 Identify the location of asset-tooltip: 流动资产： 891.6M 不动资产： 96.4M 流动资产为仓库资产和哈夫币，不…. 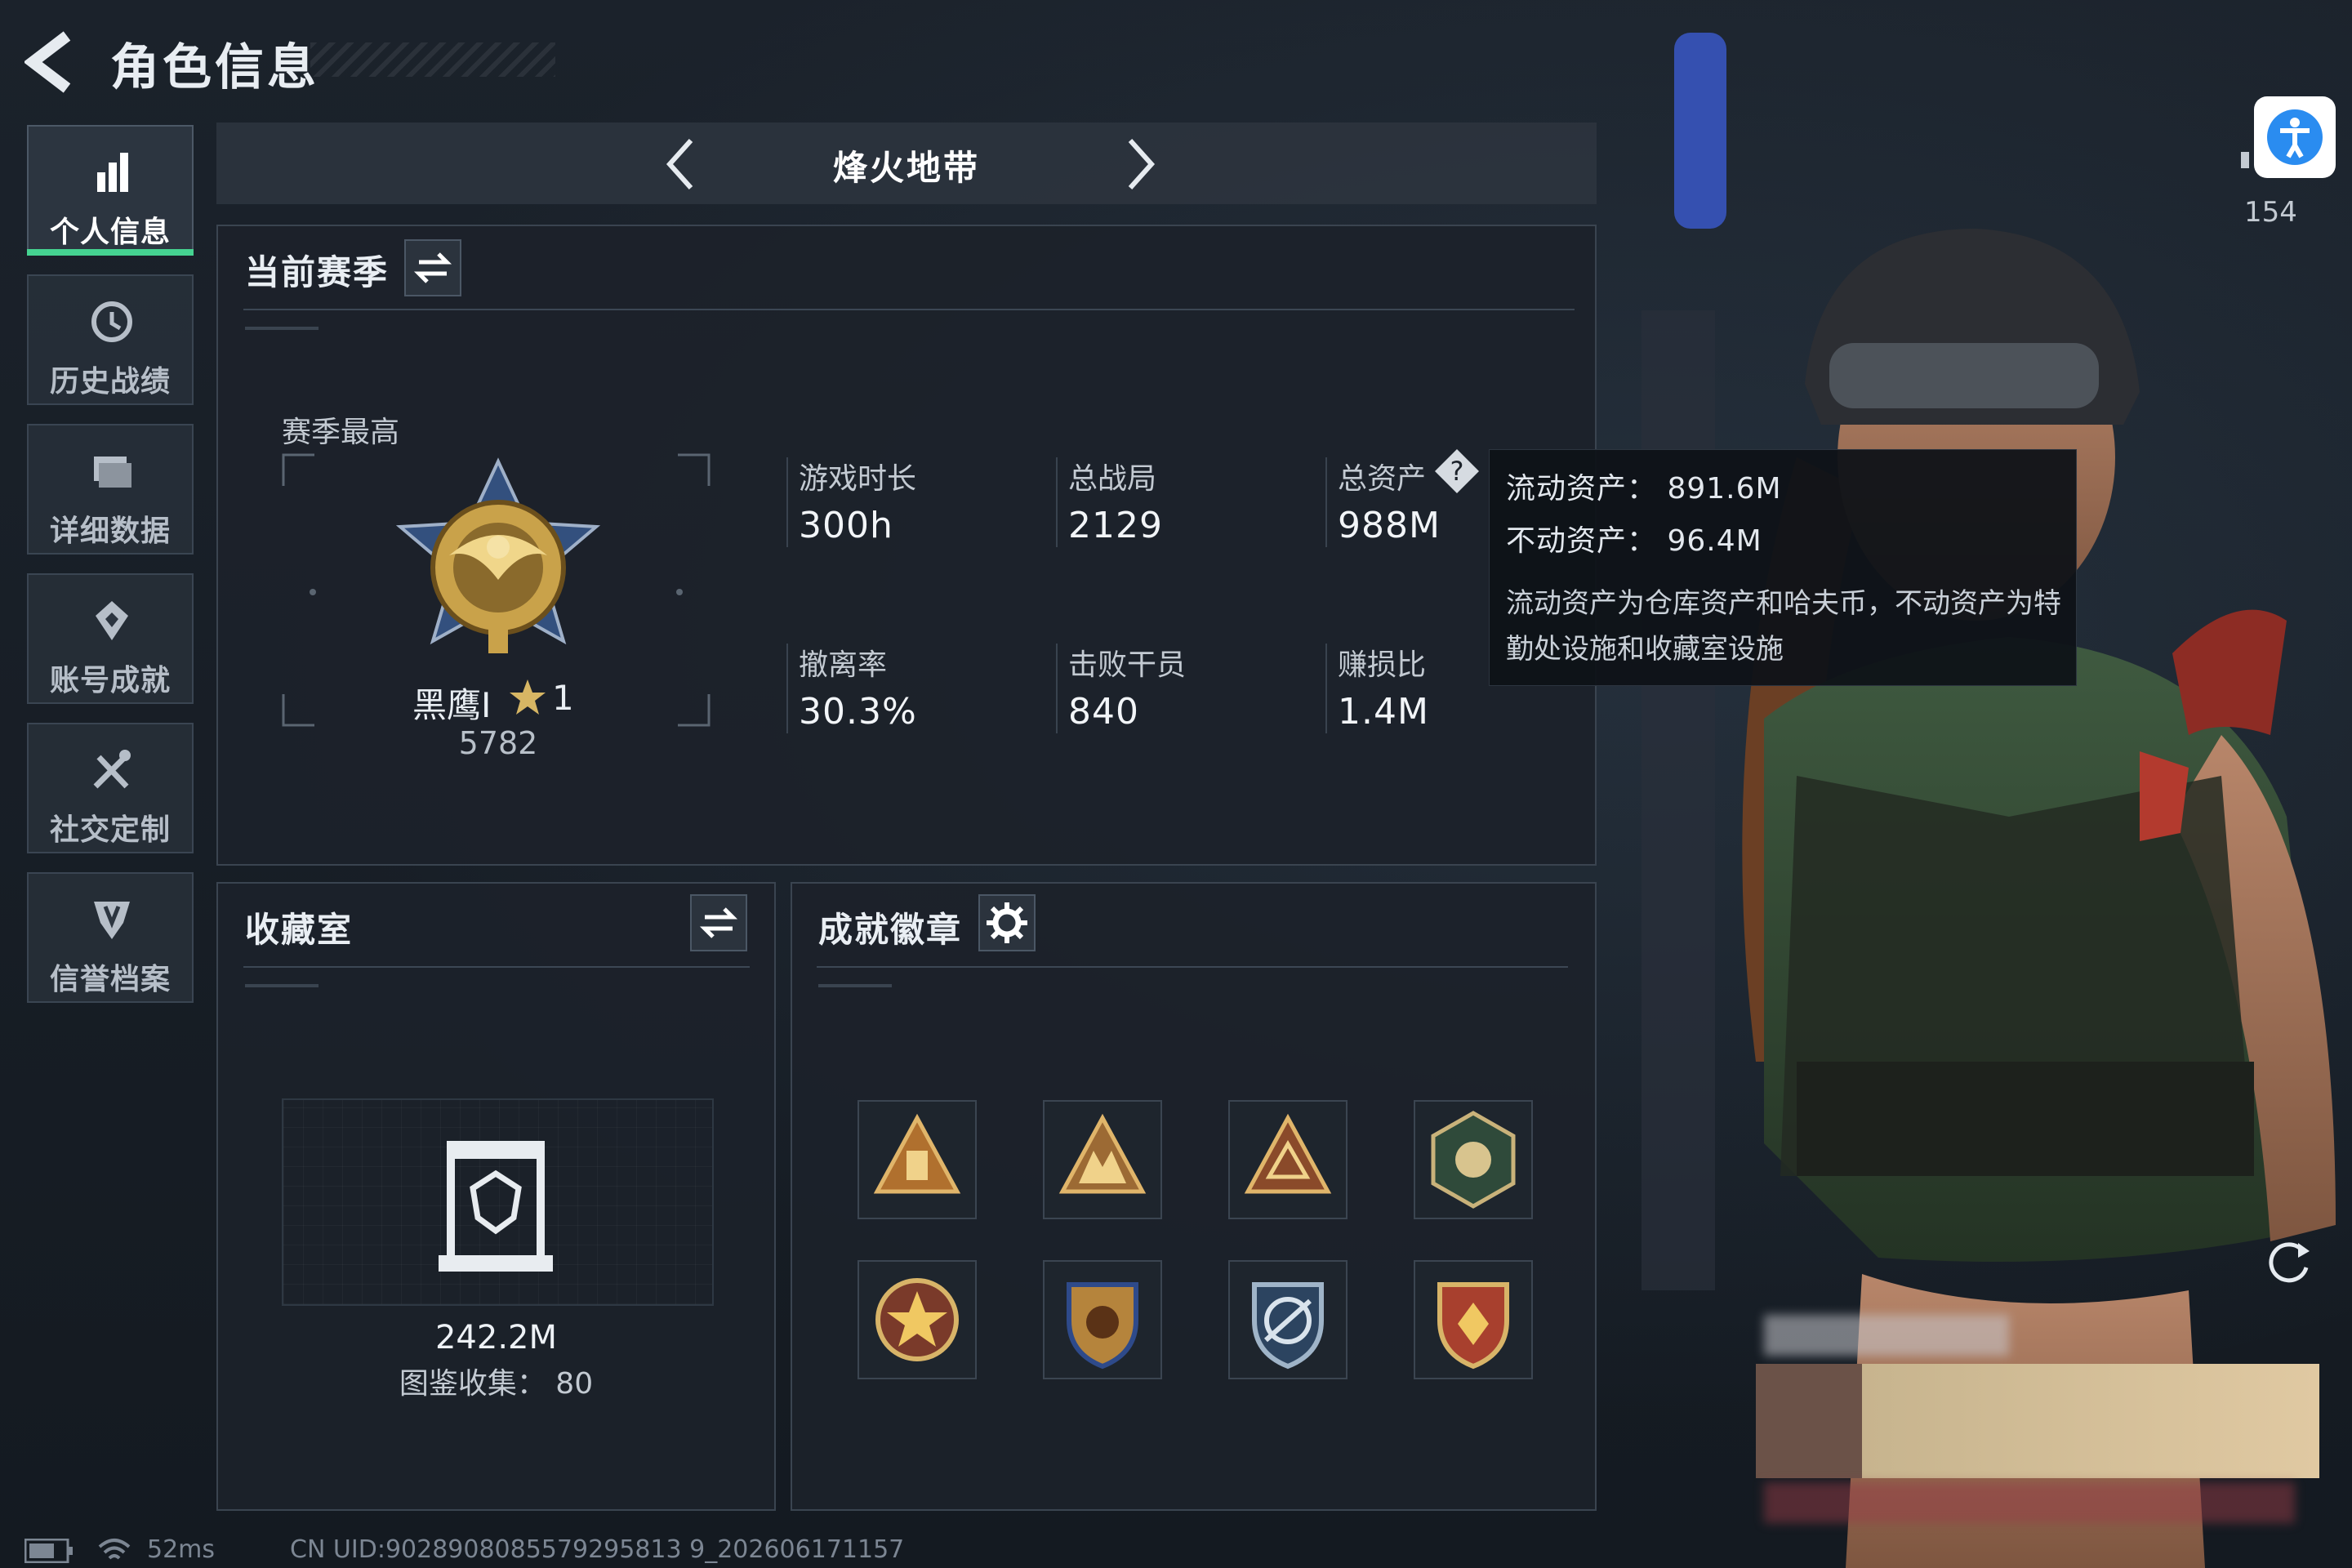
(1783, 567).